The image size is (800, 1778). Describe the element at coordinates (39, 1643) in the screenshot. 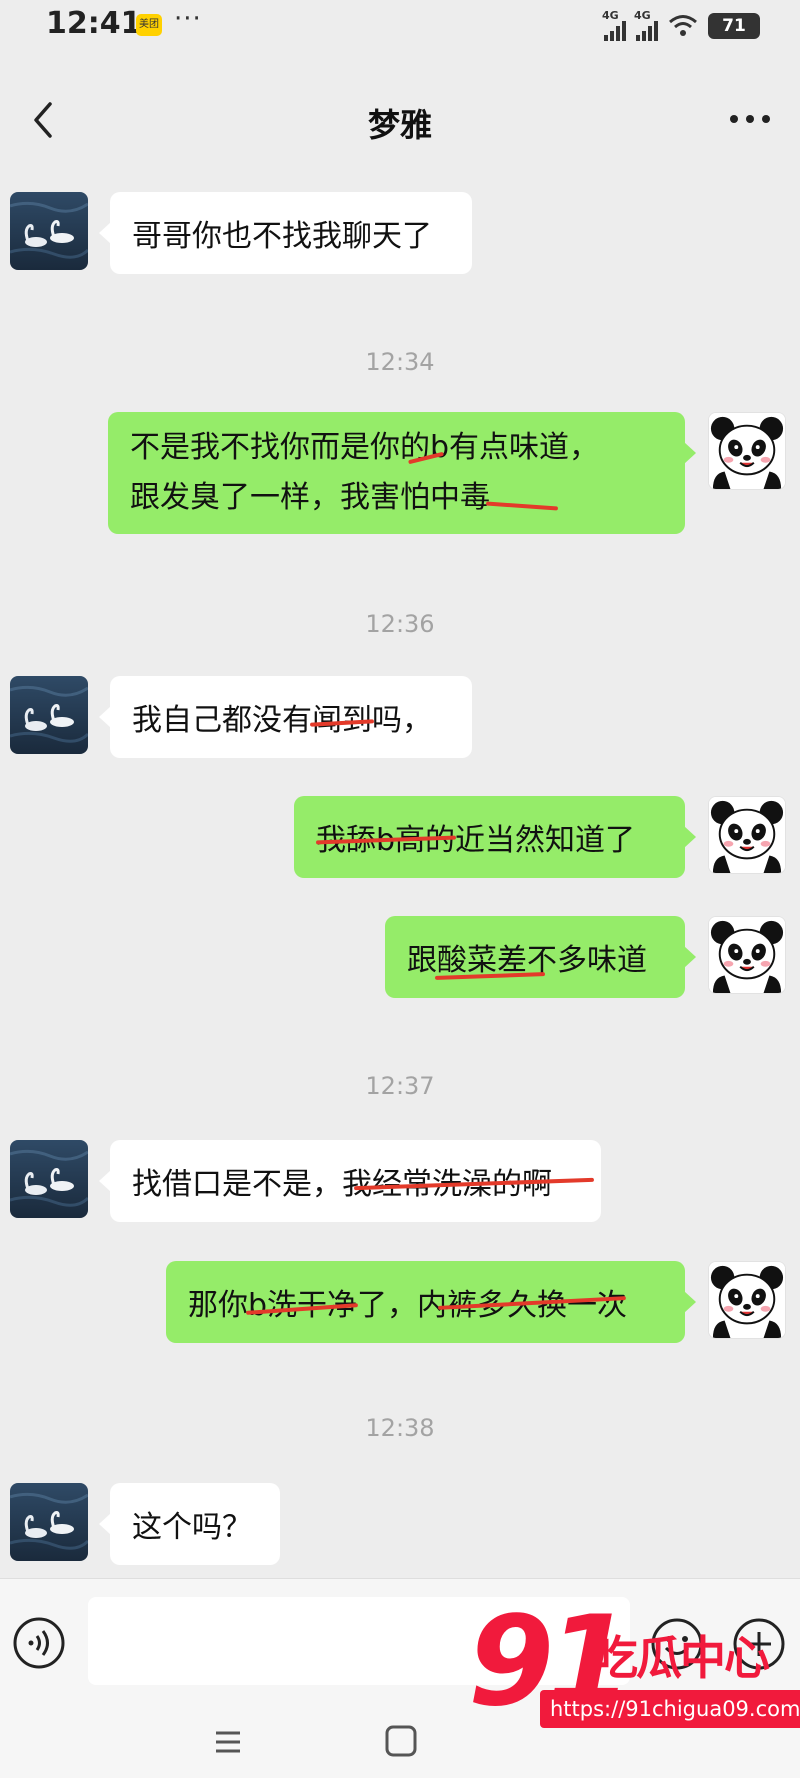

I see `voice-icon` at that location.